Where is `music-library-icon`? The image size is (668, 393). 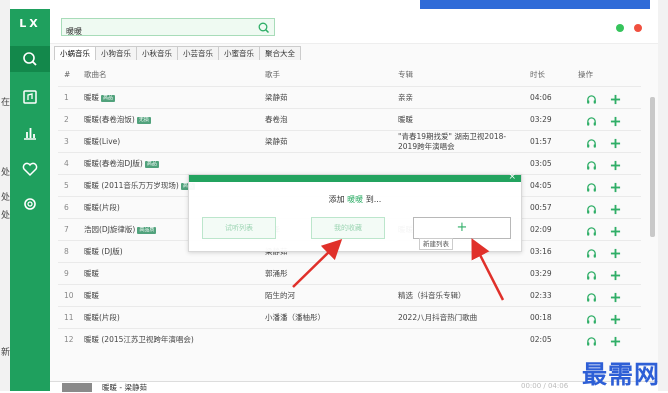 music-library-icon is located at coordinates (30, 97).